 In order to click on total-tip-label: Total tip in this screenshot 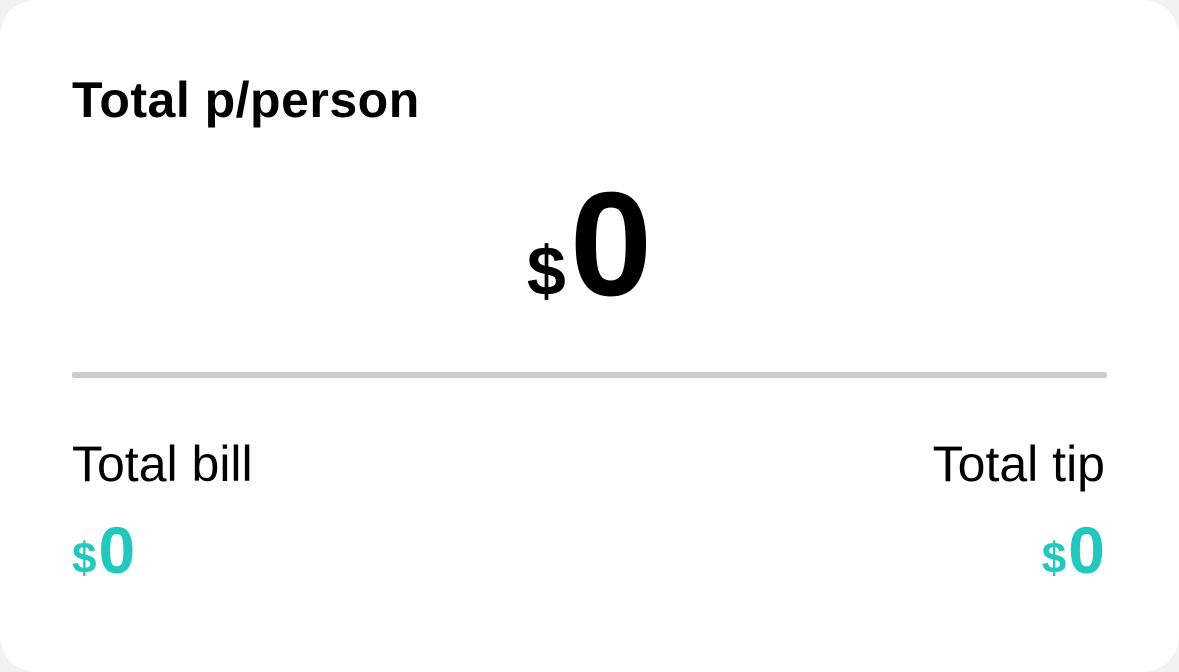, I will do `click(1018, 464)`.